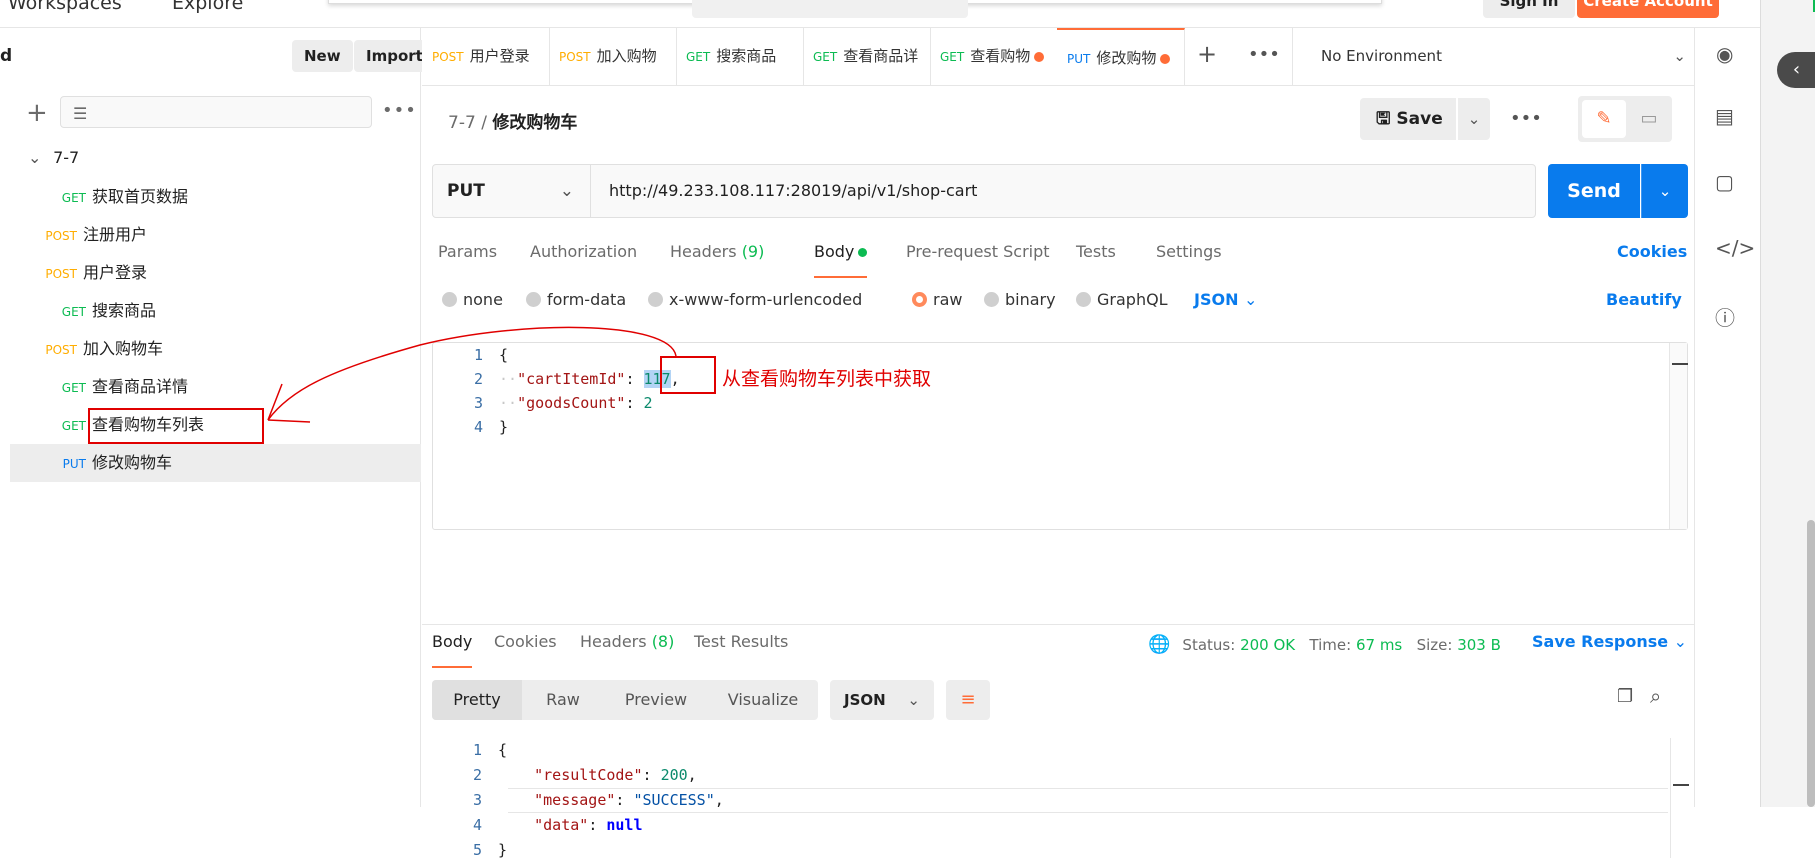 This screenshot has width=1815, height=863. I want to click on json-key: "data", so click(561, 825).